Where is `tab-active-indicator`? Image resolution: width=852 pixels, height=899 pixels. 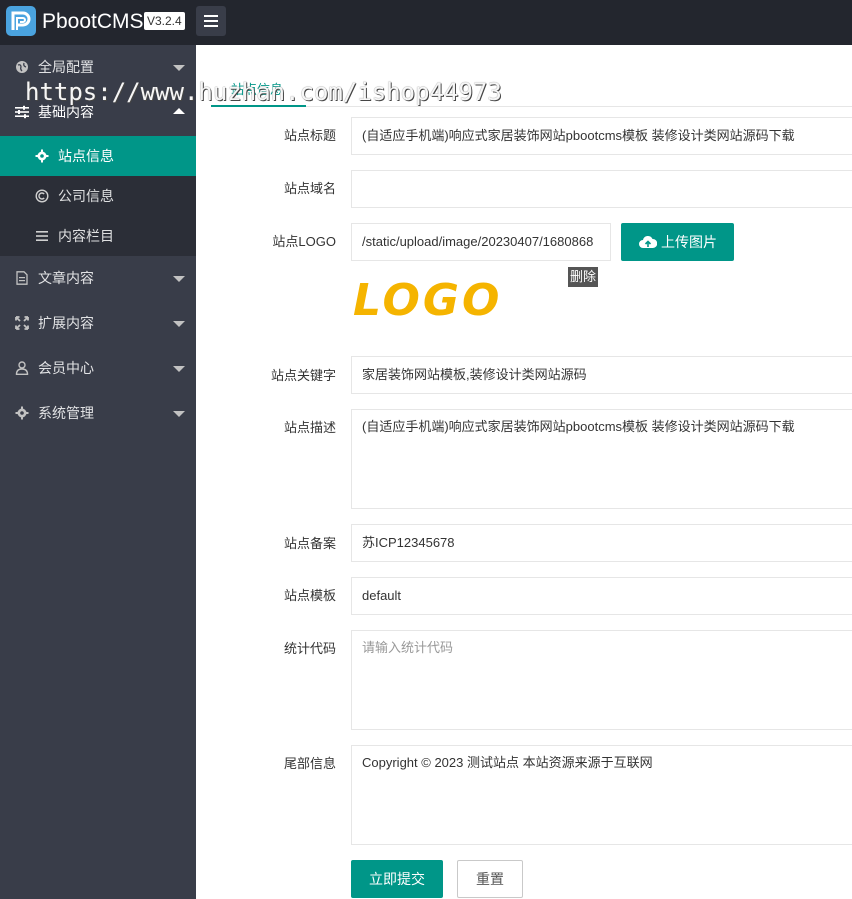
tab-active-indicator is located at coordinates (258, 106).